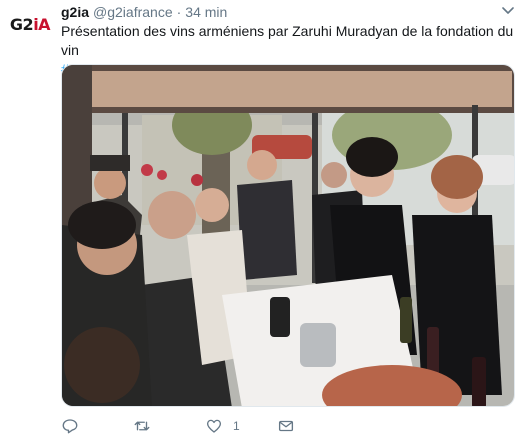 The image size is (525, 440). What do you see at coordinates (75, 12) in the screenshot?
I see `author-name: g2ia` at bounding box center [75, 12].